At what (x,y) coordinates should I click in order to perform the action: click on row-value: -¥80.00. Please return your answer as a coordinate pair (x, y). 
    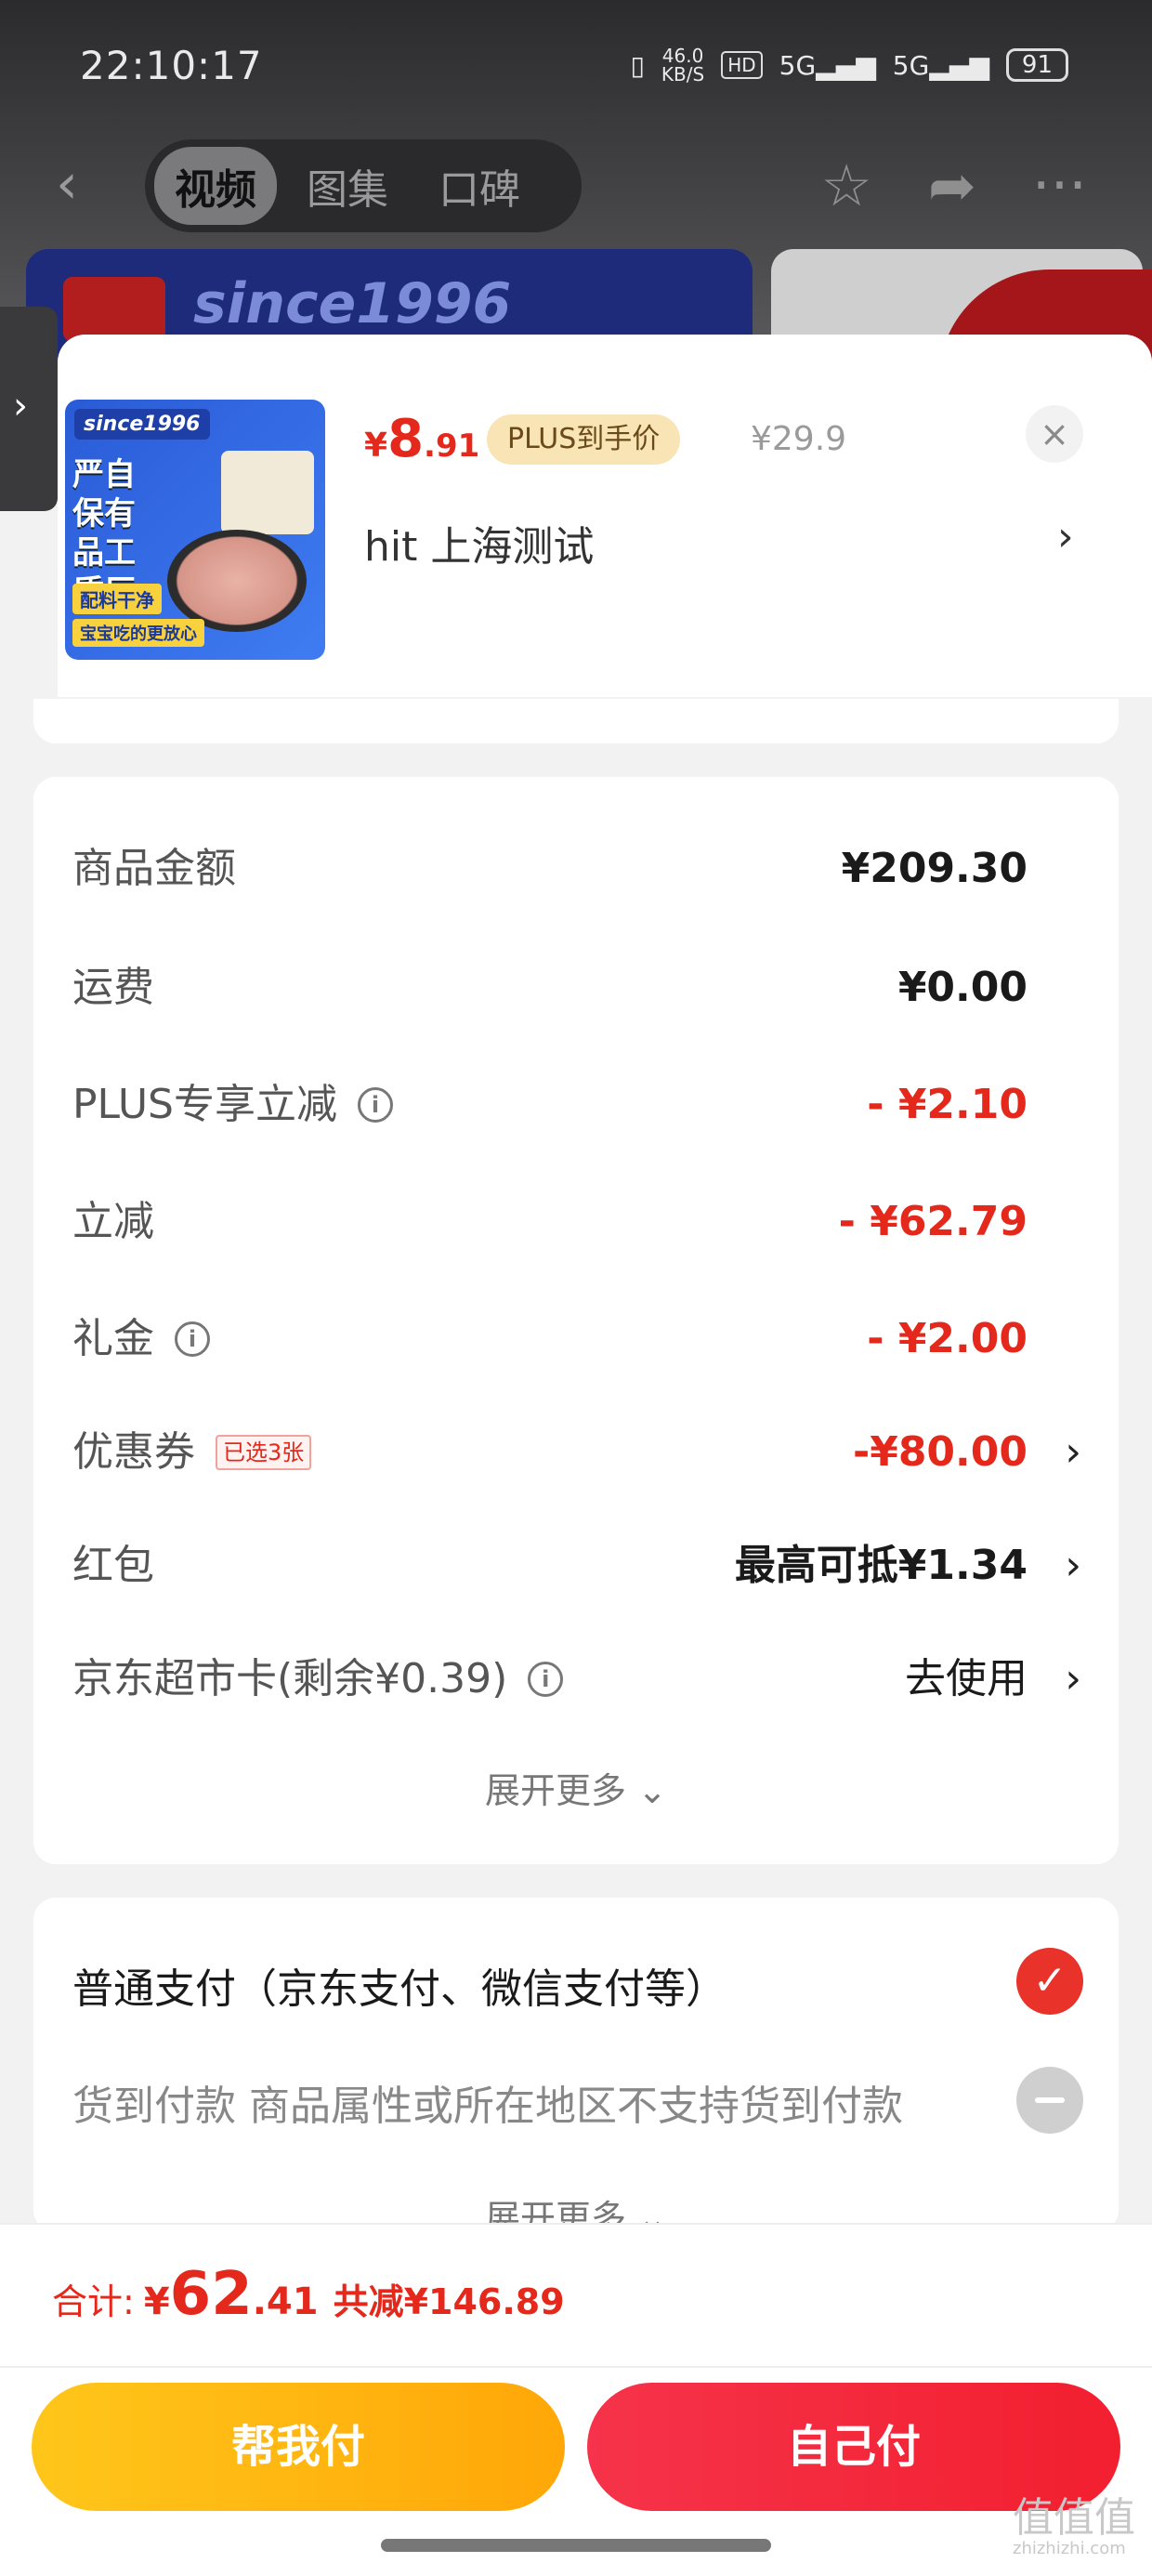
    Looking at the image, I should click on (940, 1452).